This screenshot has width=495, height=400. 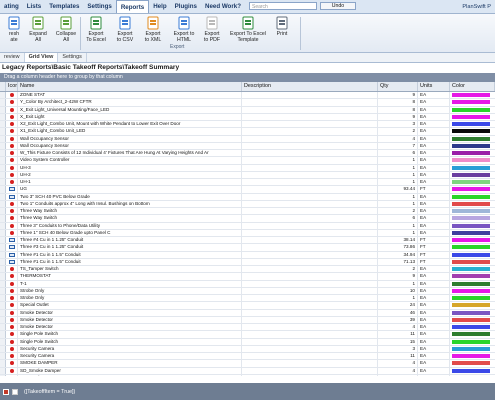 I want to click on table-row: THERMOSTAT 9 EA, so click(x=247, y=277).